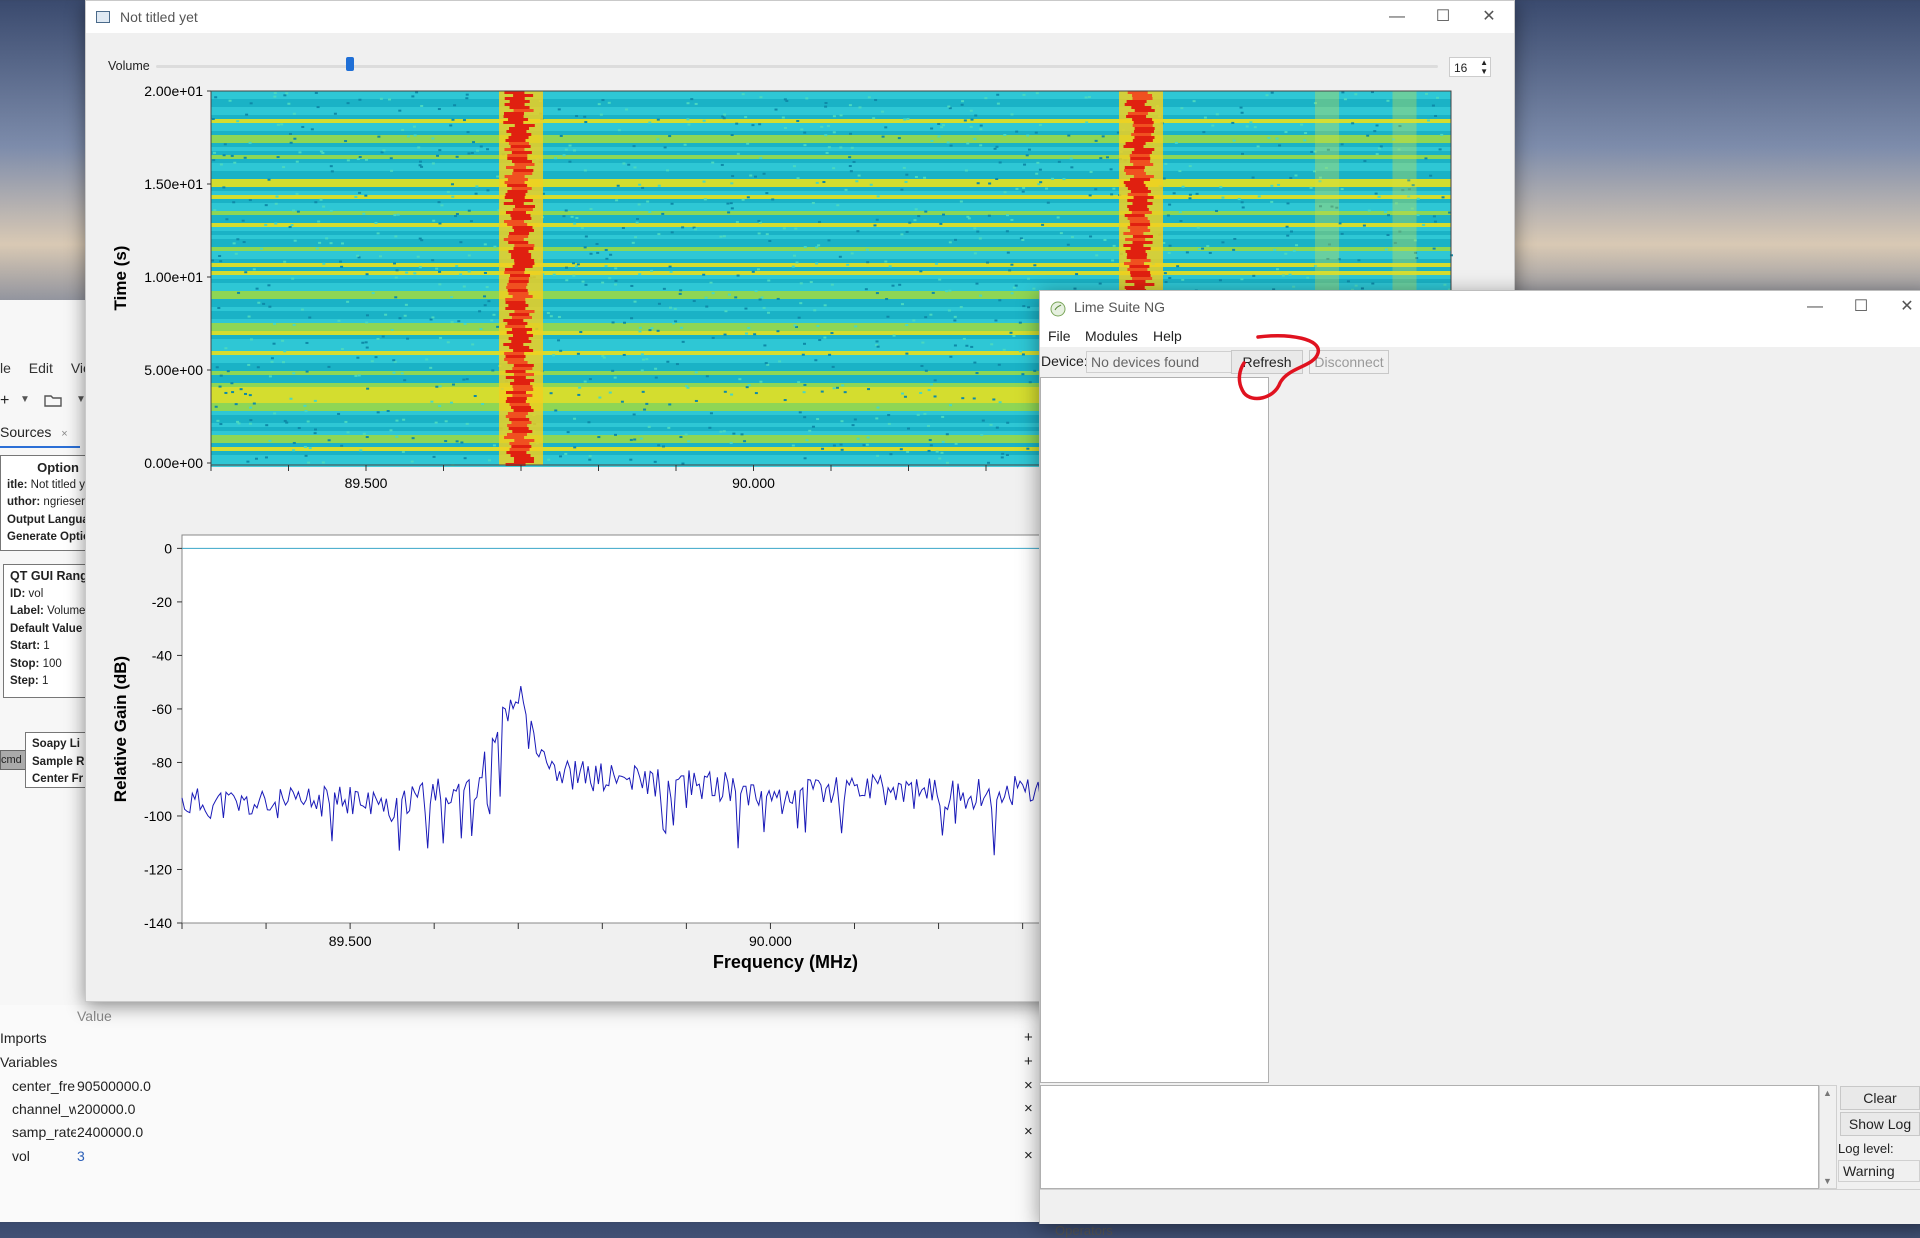 This screenshot has width=1920, height=1238. What do you see at coordinates (27, 593) in the screenshot?
I see `block-row: ID: vol` at bounding box center [27, 593].